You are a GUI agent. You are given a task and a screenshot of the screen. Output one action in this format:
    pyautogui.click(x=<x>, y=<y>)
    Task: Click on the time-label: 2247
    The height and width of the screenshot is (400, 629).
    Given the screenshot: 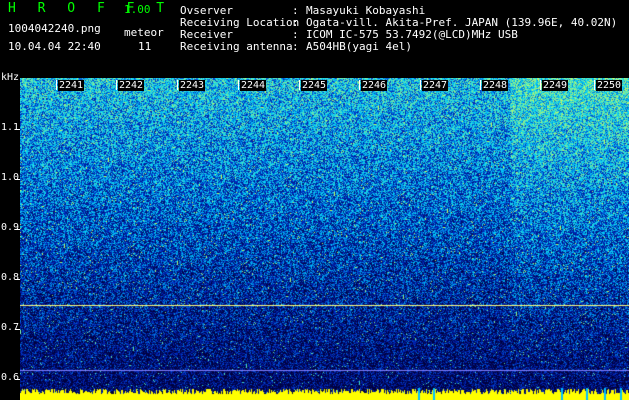 What is the action you would take?
    pyautogui.click(x=435, y=85)
    